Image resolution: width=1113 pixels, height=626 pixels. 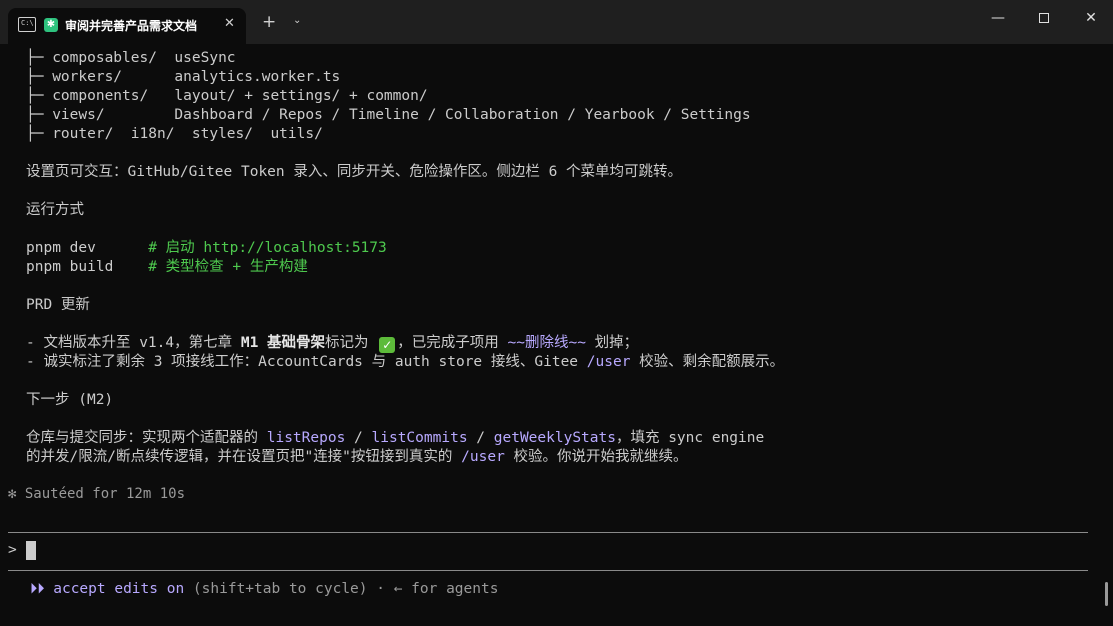 What do you see at coordinates (998, 18) in the screenshot?
I see `minimize-button: —` at bounding box center [998, 18].